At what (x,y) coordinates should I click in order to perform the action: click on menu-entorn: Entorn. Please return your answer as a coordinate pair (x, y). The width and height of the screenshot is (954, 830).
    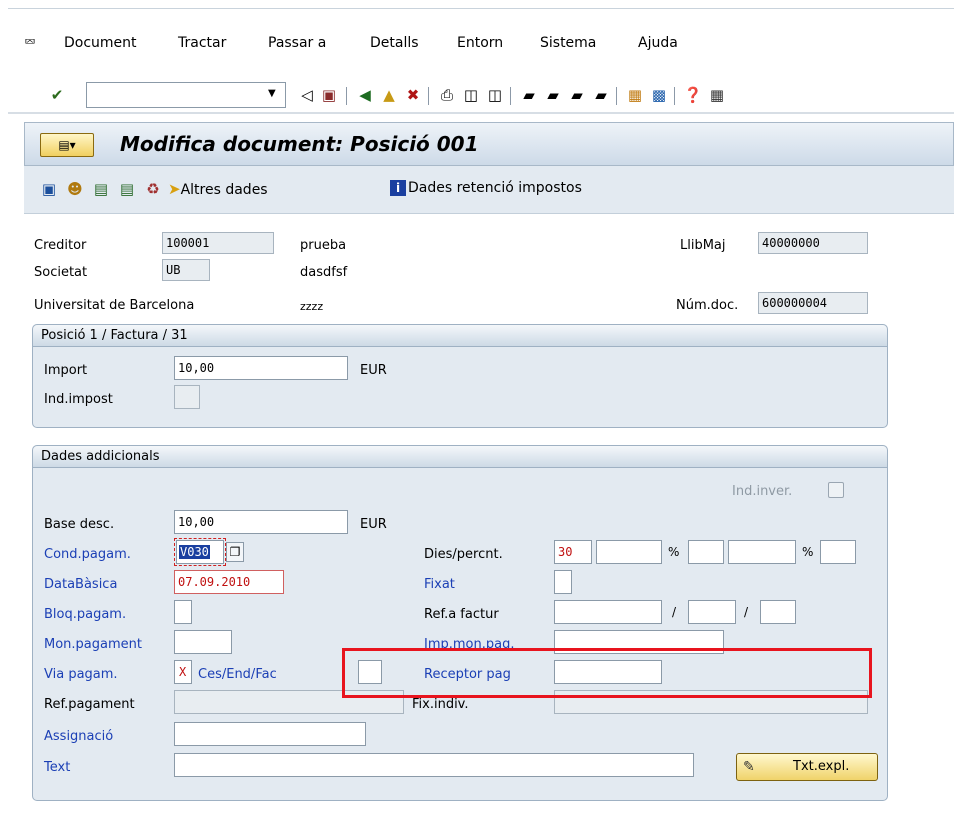
    Looking at the image, I should click on (480, 43).